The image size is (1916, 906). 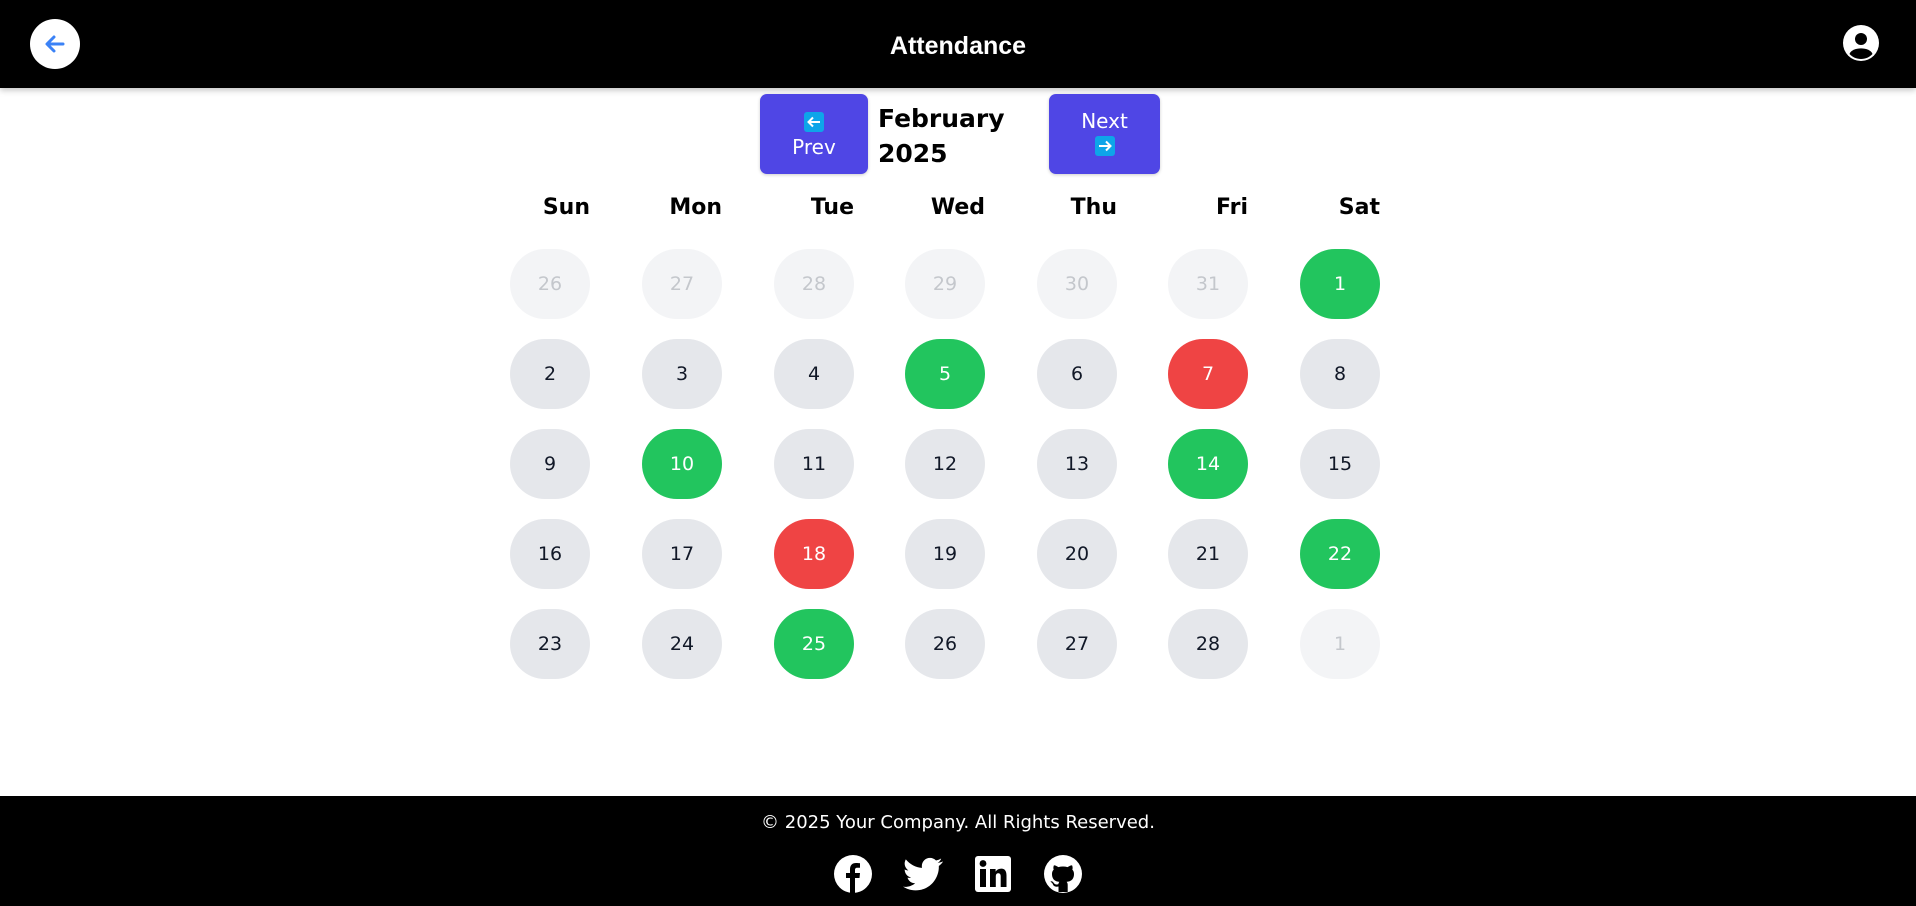 I want to click on calendar-day: 15, so click(x=1340, y=464).